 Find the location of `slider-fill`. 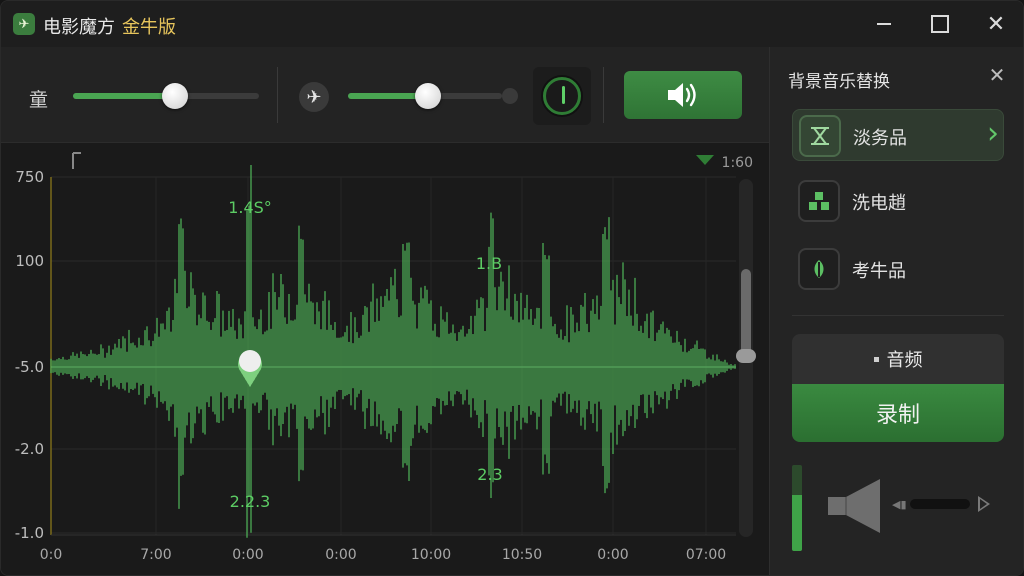

slider-fill is located at coordinates (124, 96).